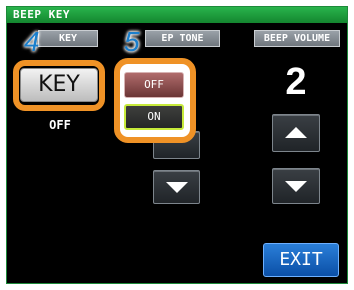 This screenshot has width=354, height=290. I want to click on volume-down-button, so click(296, 186).